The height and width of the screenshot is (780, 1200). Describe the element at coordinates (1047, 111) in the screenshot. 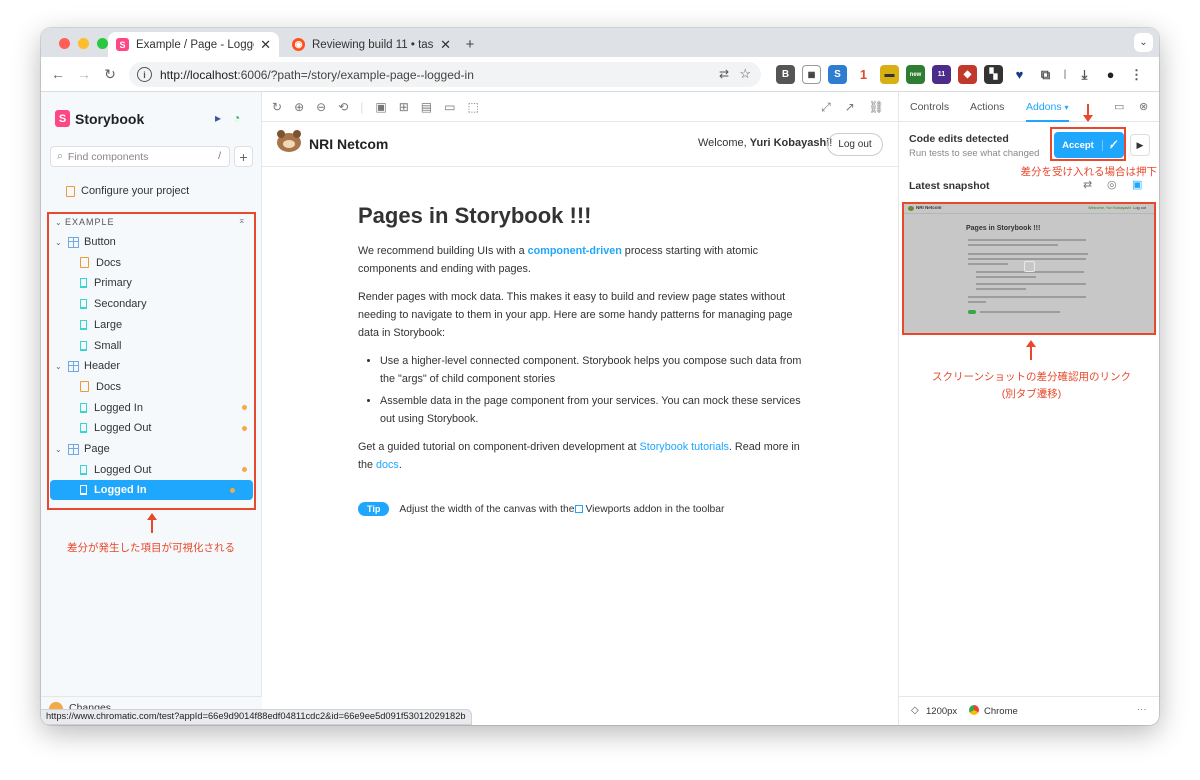

I see `tab-addons: Addons ▾` at that location.